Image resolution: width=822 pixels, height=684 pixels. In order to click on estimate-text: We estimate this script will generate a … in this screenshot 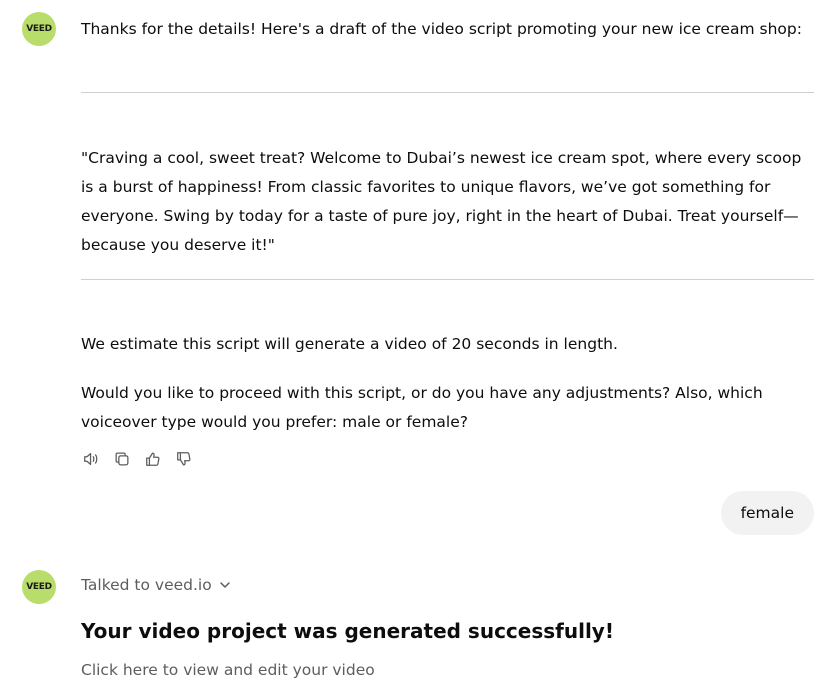, I will do `click(349, 344)`.